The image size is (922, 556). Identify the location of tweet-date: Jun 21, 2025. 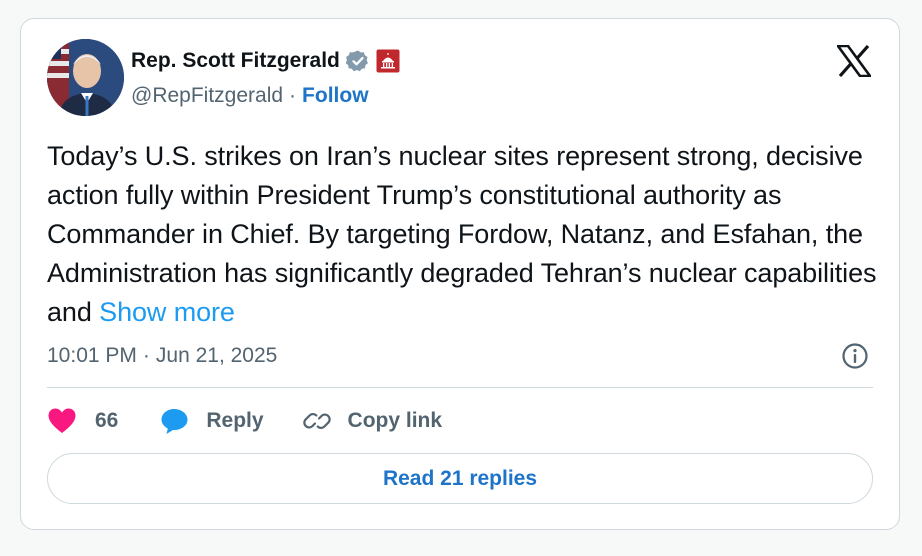
(216, 355).